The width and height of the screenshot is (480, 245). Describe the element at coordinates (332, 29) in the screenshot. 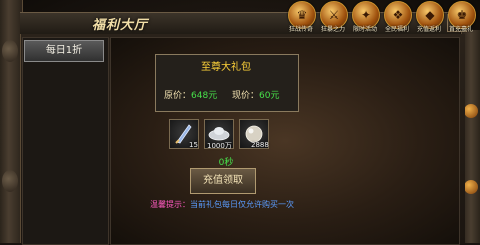

I see `top-icon-label: 狂暴之力` at that location.